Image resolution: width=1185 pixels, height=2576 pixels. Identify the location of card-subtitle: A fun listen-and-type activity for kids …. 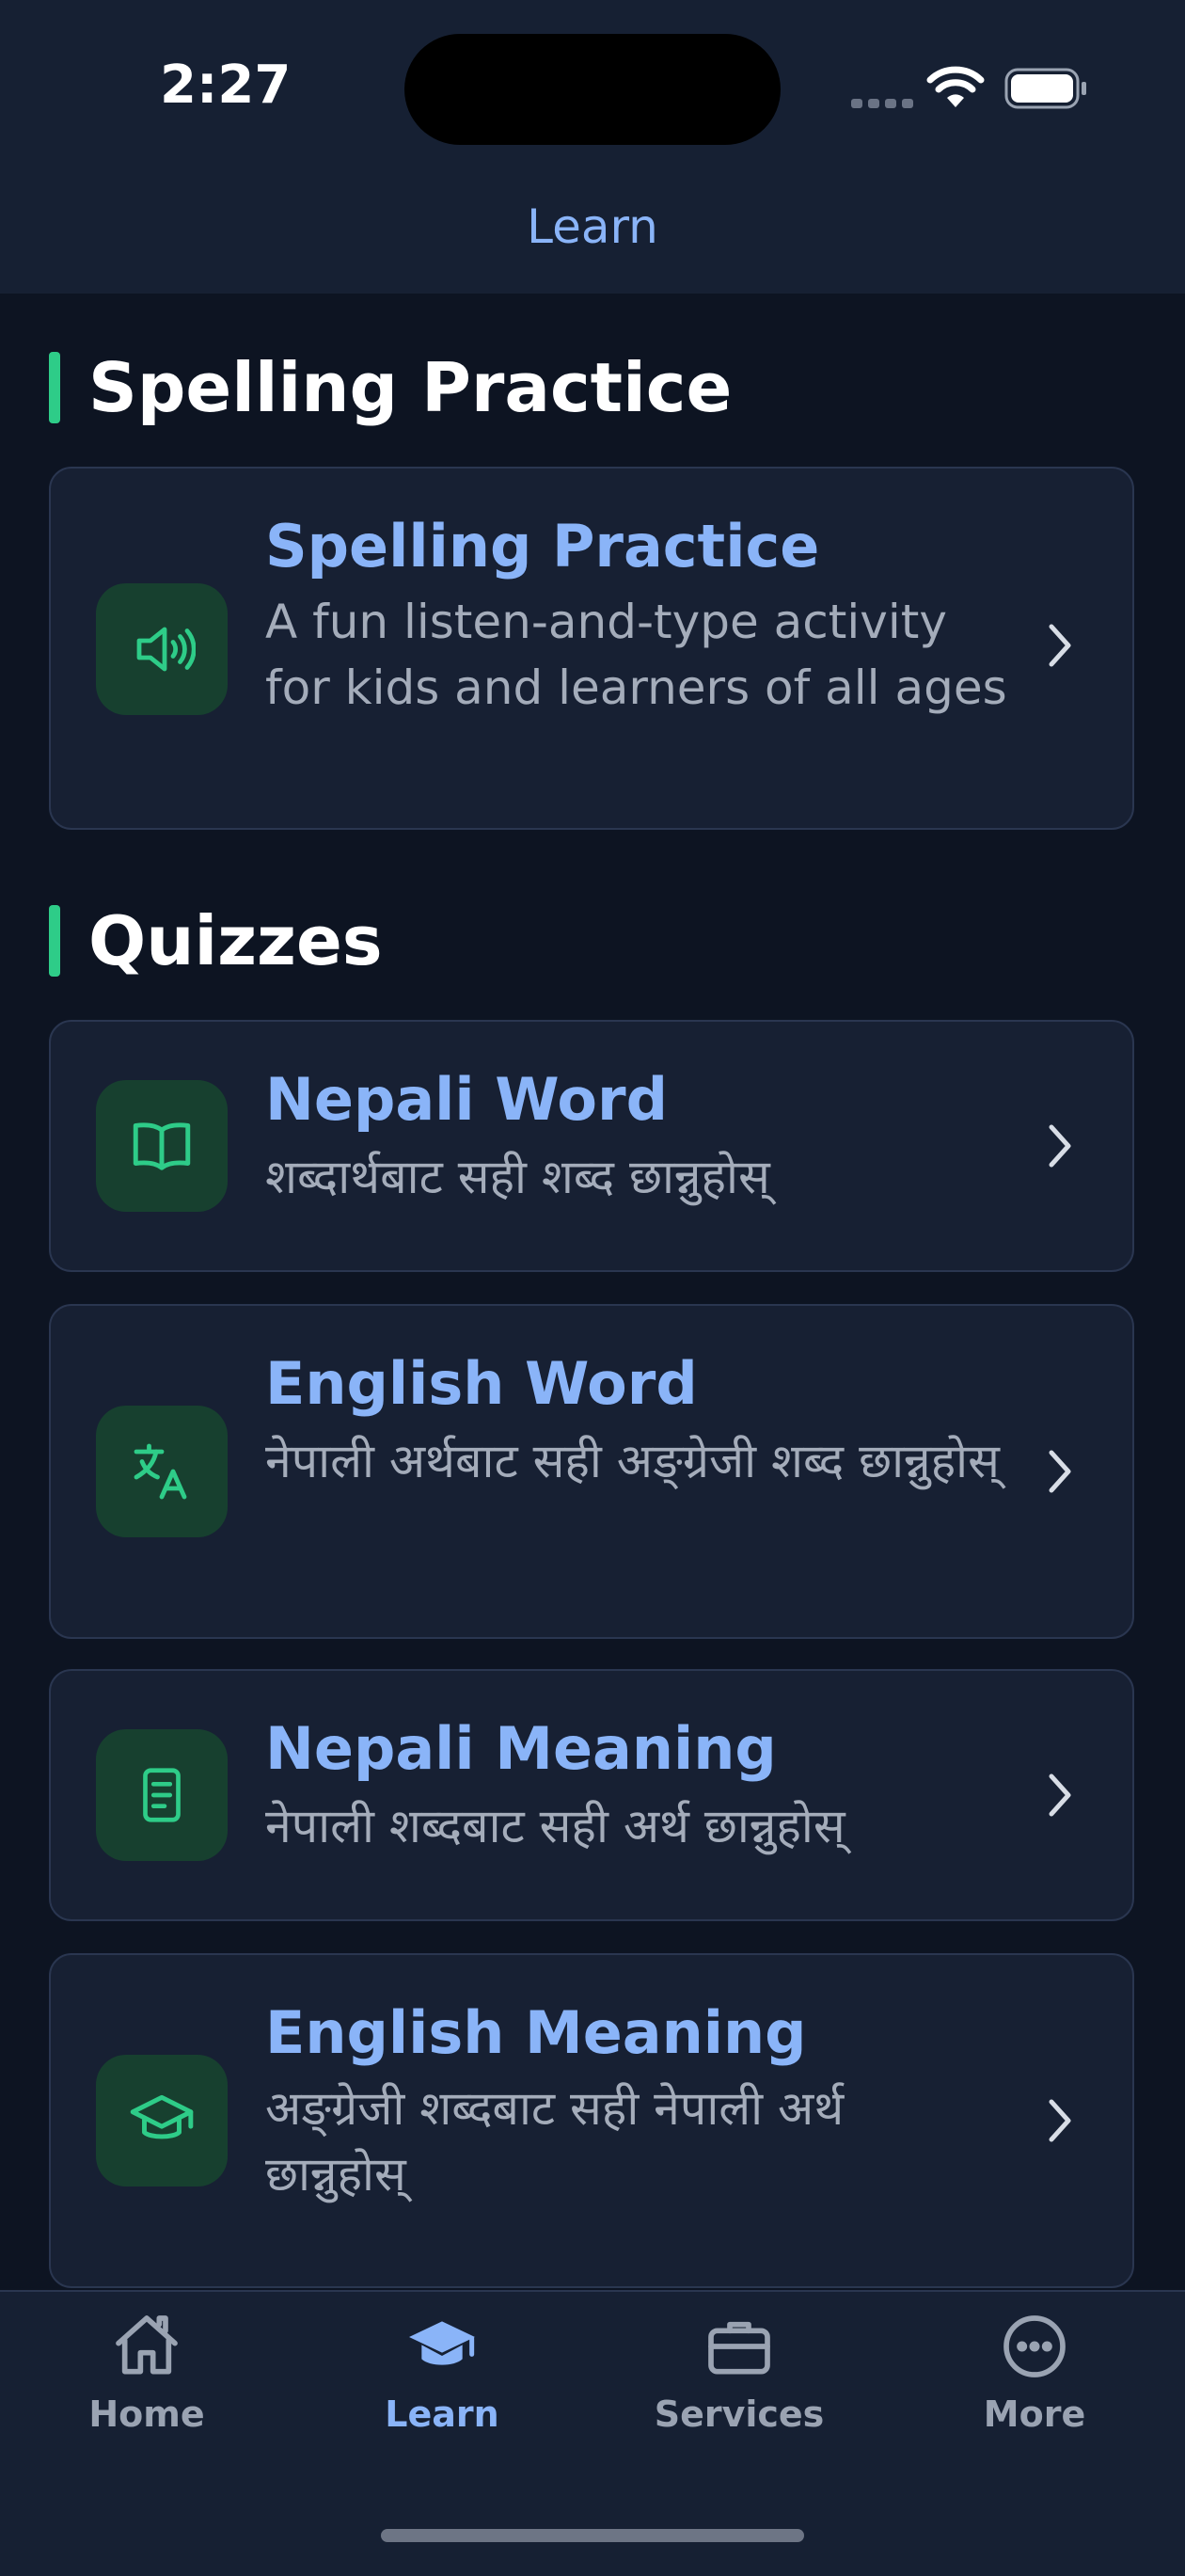
(636, 655).